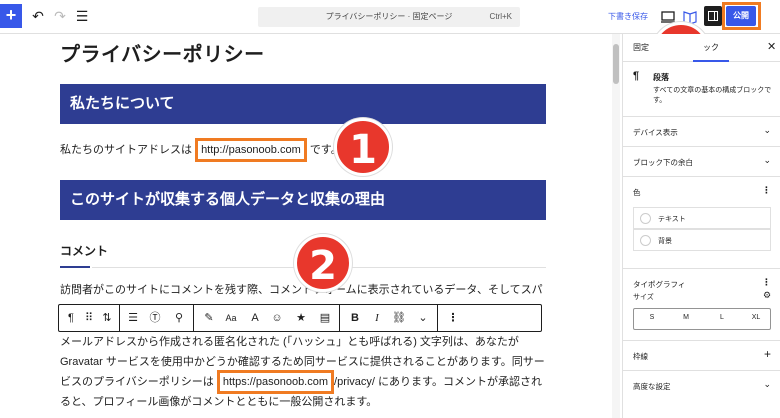 The width and height of the screenshot is (780, 418). Describe the element at coordinates (655, 132) in the screenshot. I see `panel-label: デバイス表示` at that location.